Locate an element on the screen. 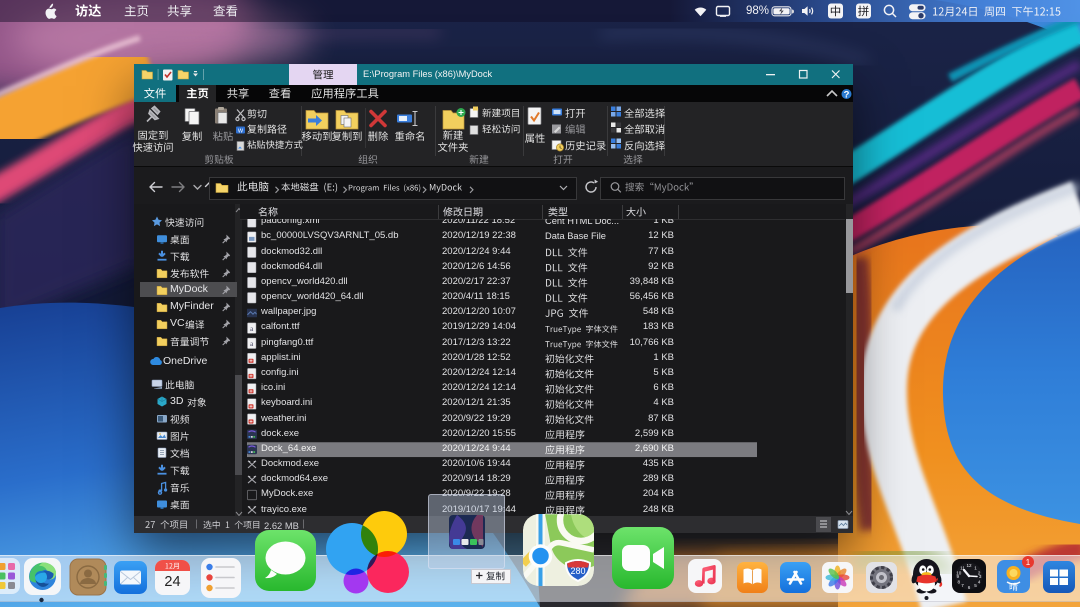 This screenshot has width=1080, height=607. svg-text: 6 is located at coordinates (969, 587).